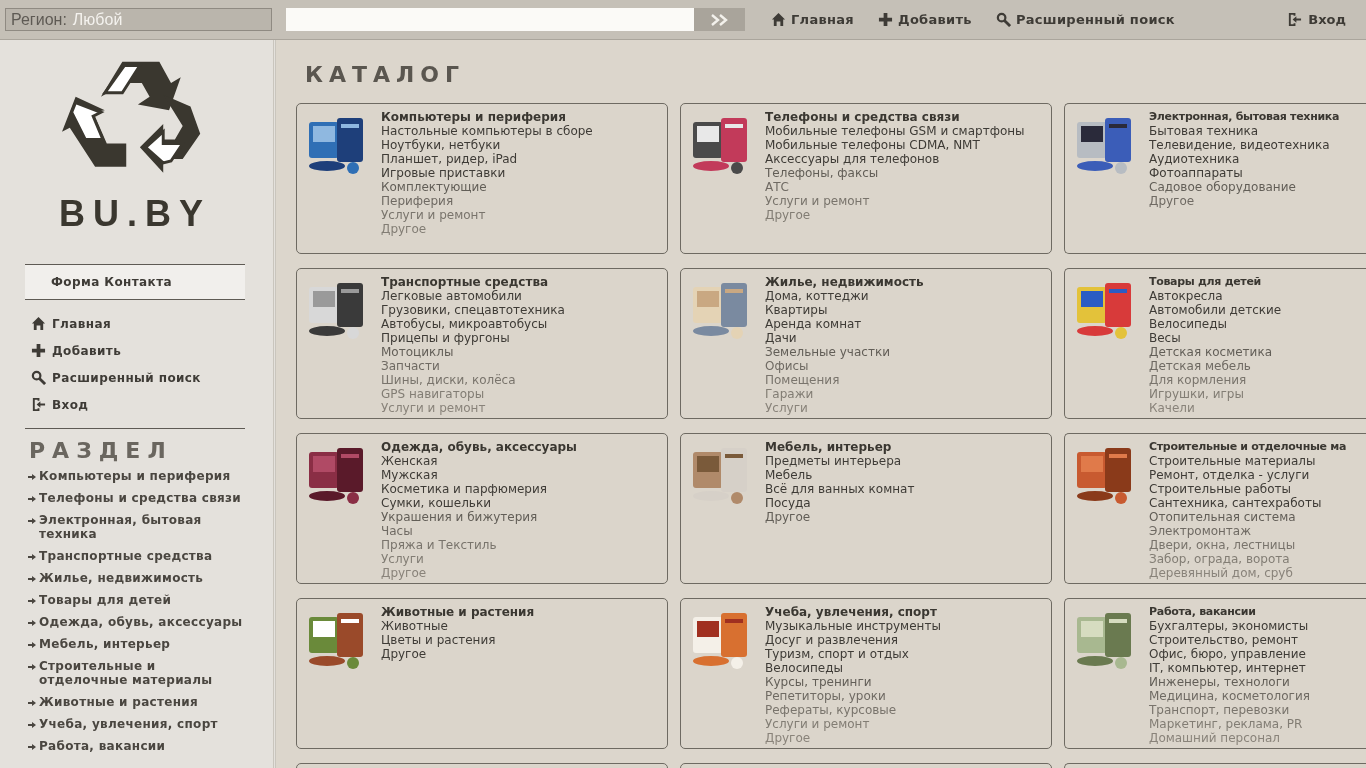  Describe the element at coordinates (853, 682) in the screenshot. I see `subcategory-link: Курсы, тренинги` at that location.